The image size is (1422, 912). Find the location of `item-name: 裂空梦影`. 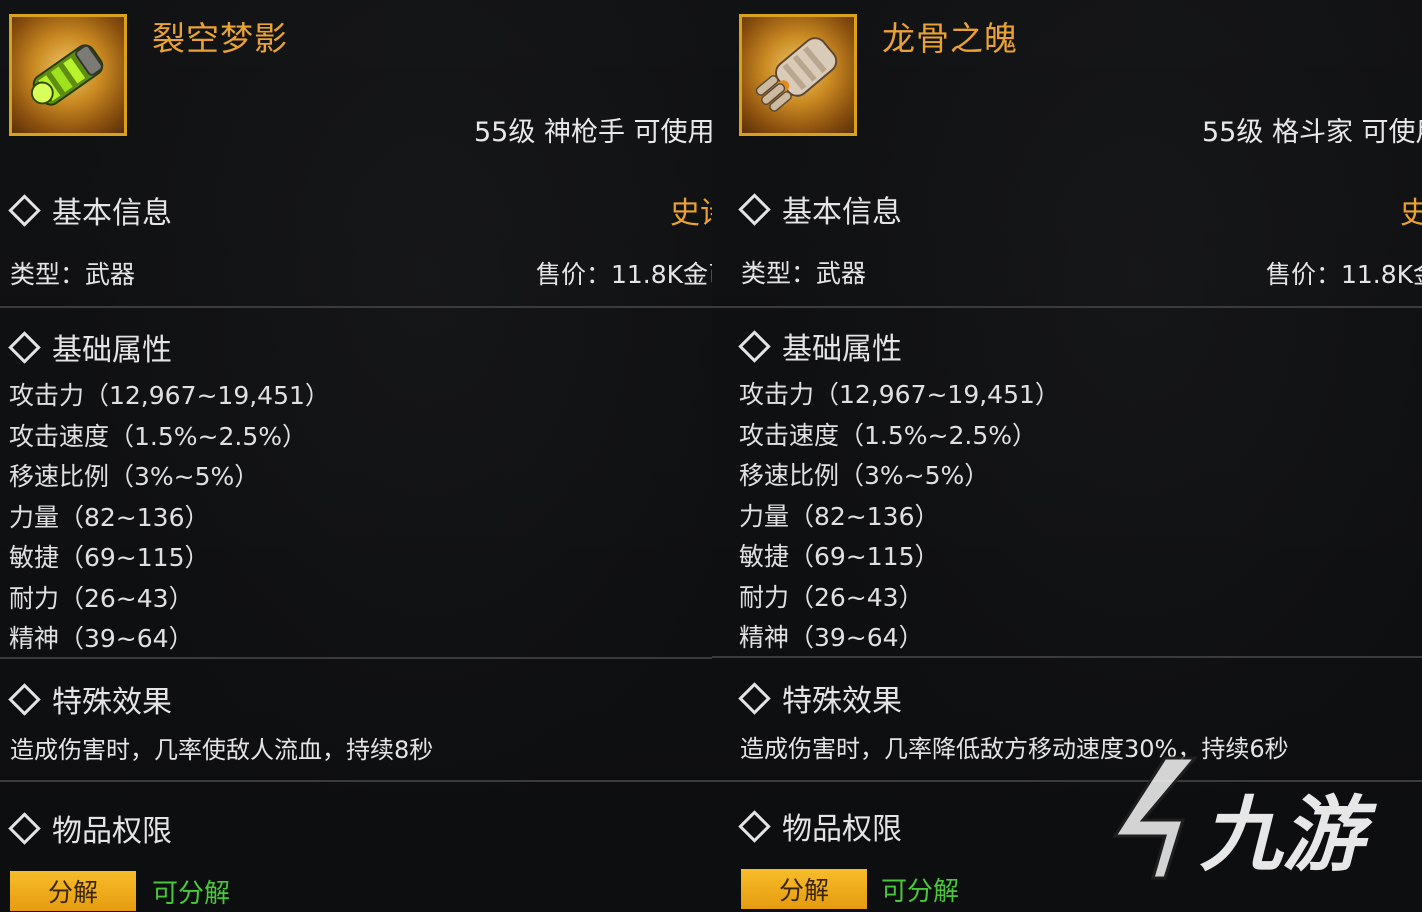

item-name: 裂空梦影 is located at coordinates (220, 38).